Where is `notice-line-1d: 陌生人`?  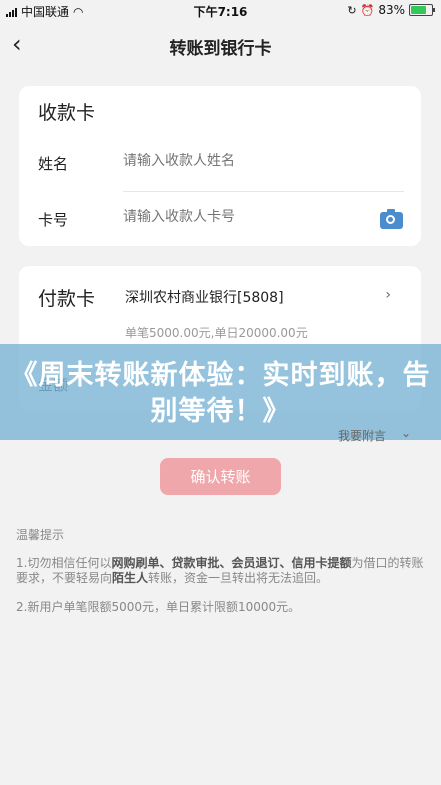
notice-line-1d: 陌生人 is located at coordinates (130, 578).